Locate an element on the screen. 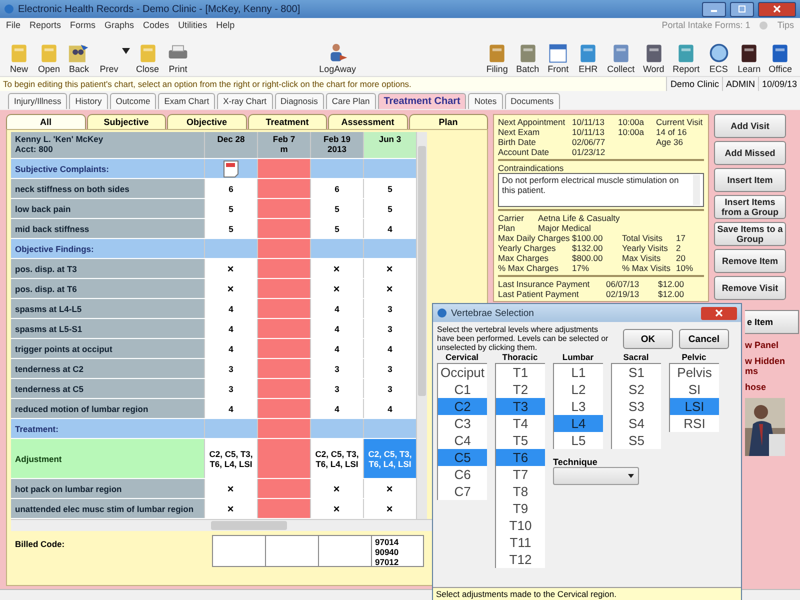 This screenshot has width=800, height=600. toolbar-button: Prev is located at coordinates (109, 58).